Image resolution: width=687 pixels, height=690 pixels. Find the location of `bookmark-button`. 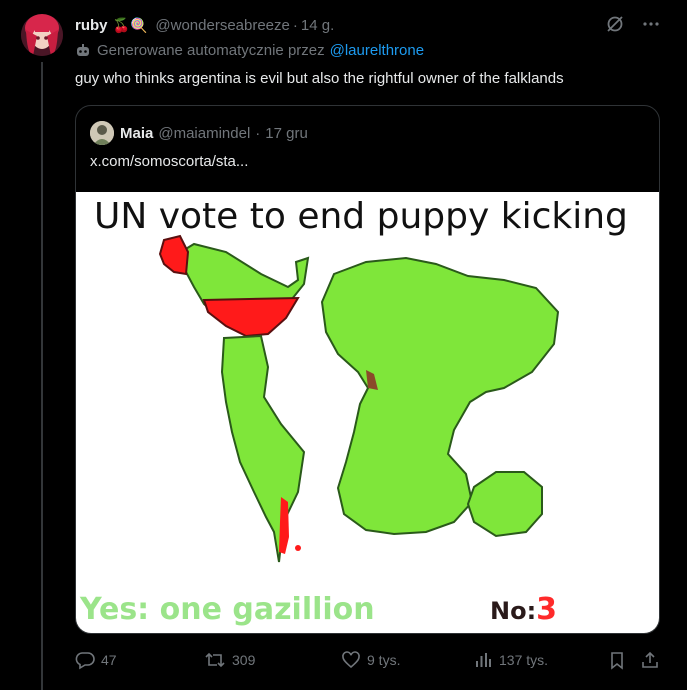

bookmark-button is located at coordinates (617, 660).